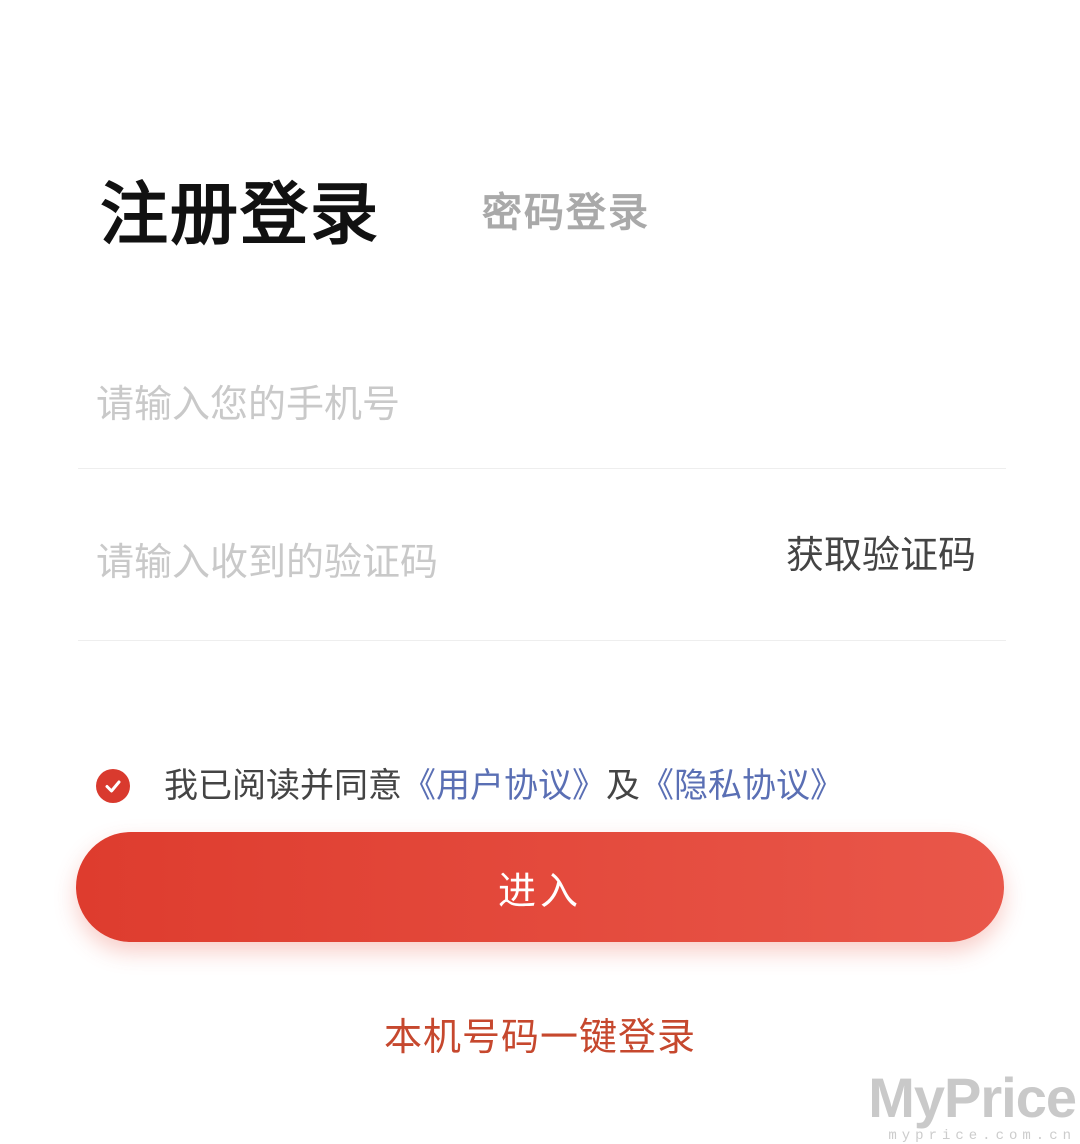  I want to click on phone-field-row, so click(542, 404).